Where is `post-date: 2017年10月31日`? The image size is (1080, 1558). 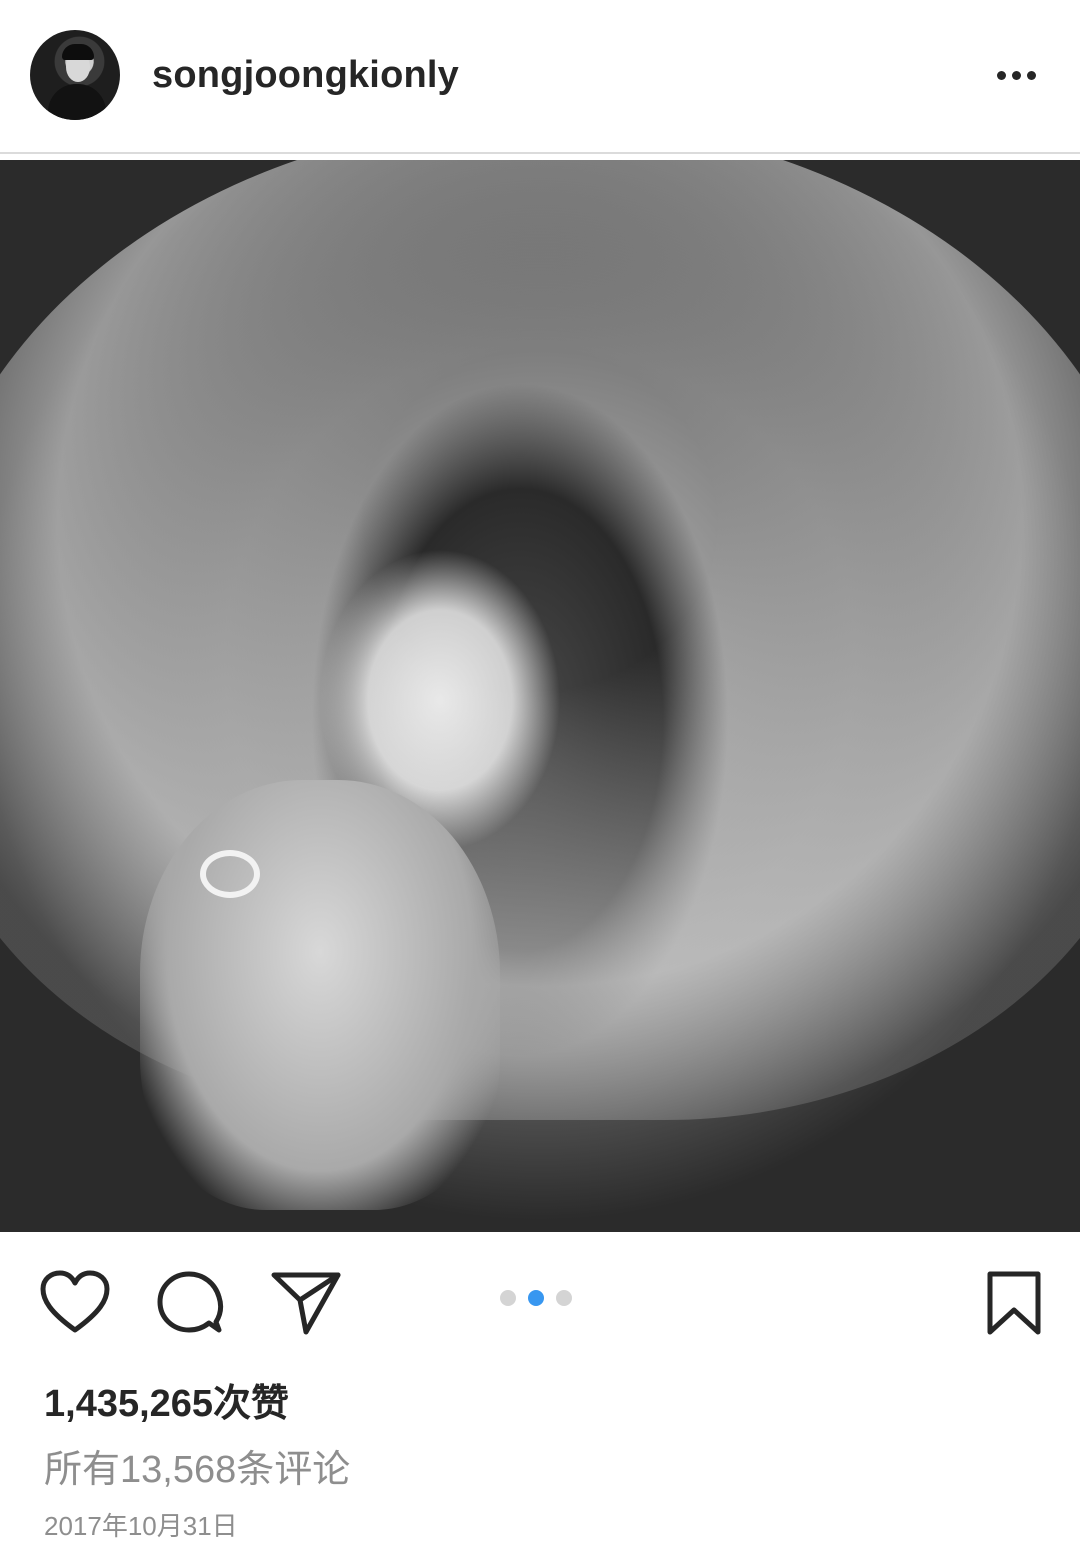
post-date: 2017年10月31日 is located at coordinates (141, 1526).